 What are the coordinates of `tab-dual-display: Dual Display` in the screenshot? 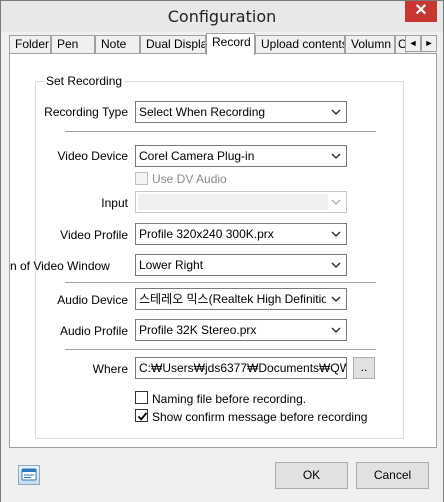 It's located at (173, 44).